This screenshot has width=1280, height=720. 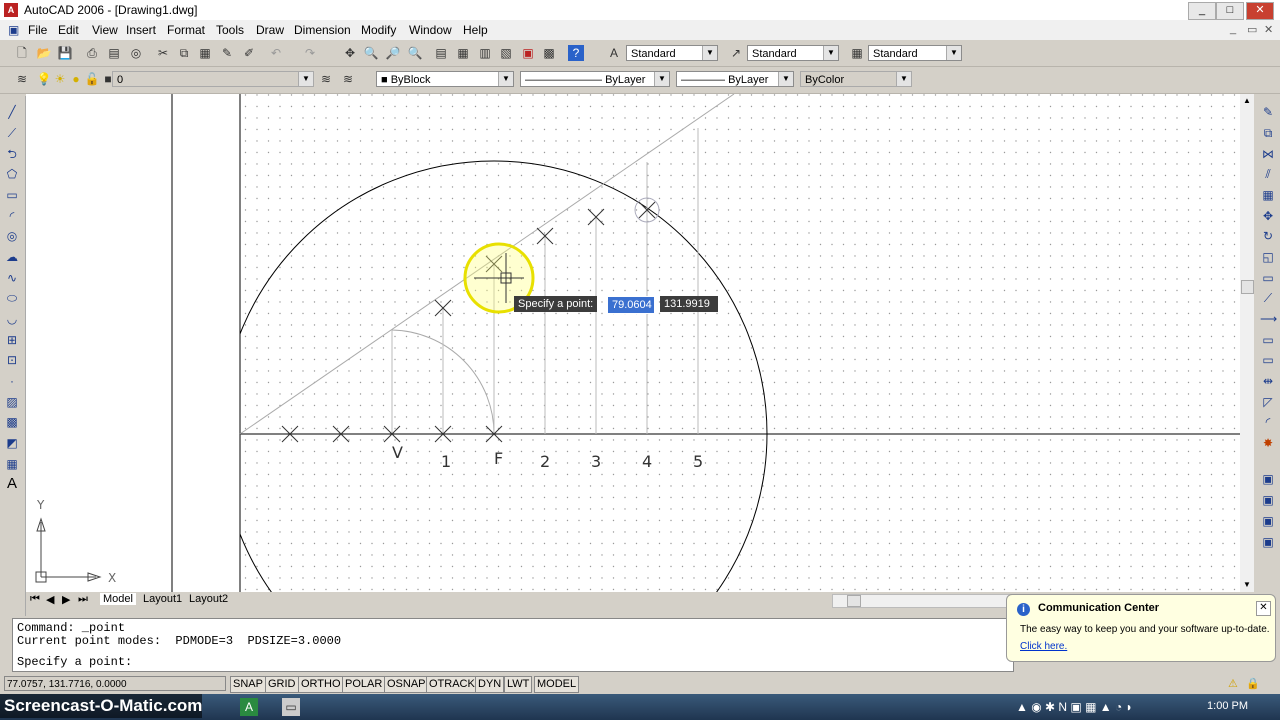 What do you see at coordinates (12, 360) in the screenshot?
I see `make-block-icon: ⊡` at bounding box center [12, 360].